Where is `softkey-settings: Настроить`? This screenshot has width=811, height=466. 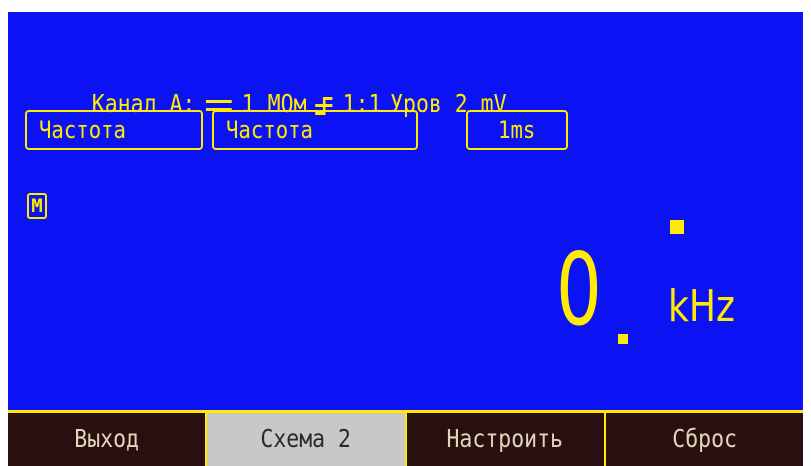 softkey-settings: Настроить is located at coordinates (504, 438).